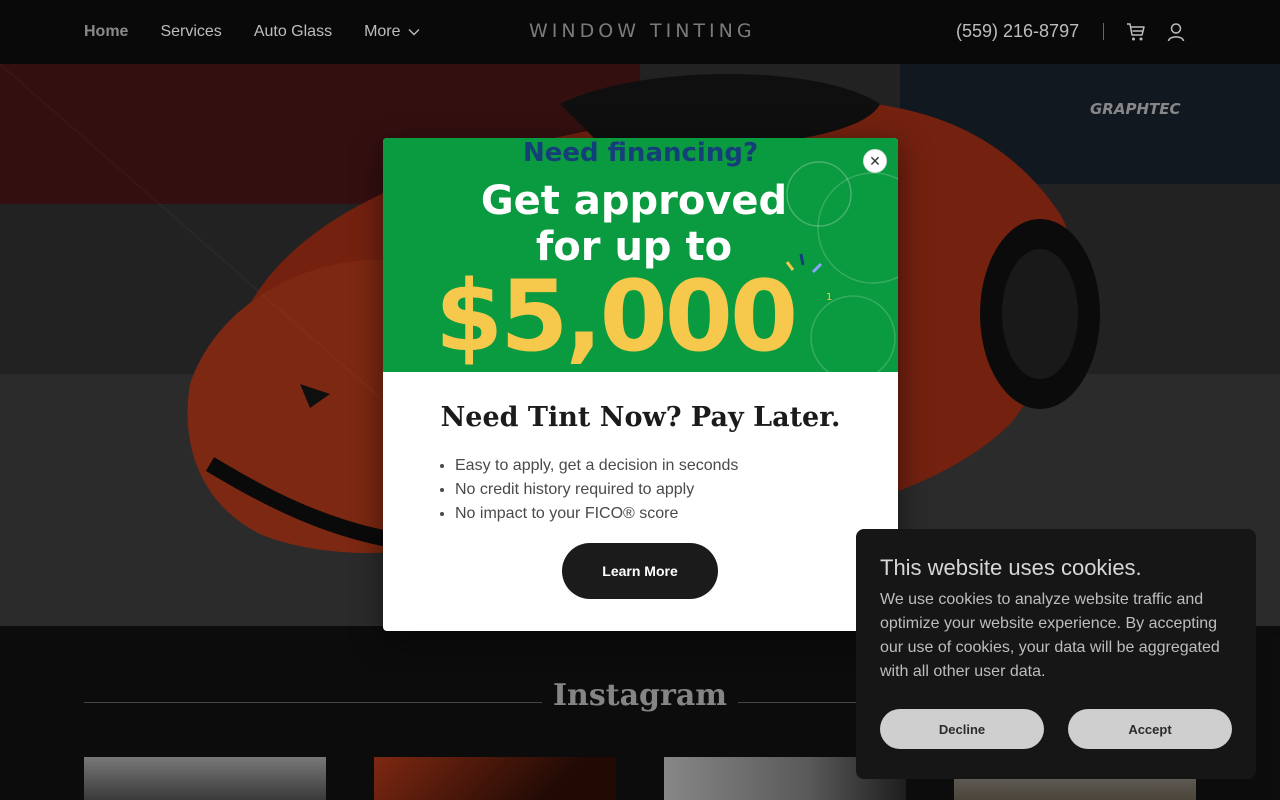  Describe the element at coordinates (1103, 31) in the screenshot. I see `header-divider` at that location.